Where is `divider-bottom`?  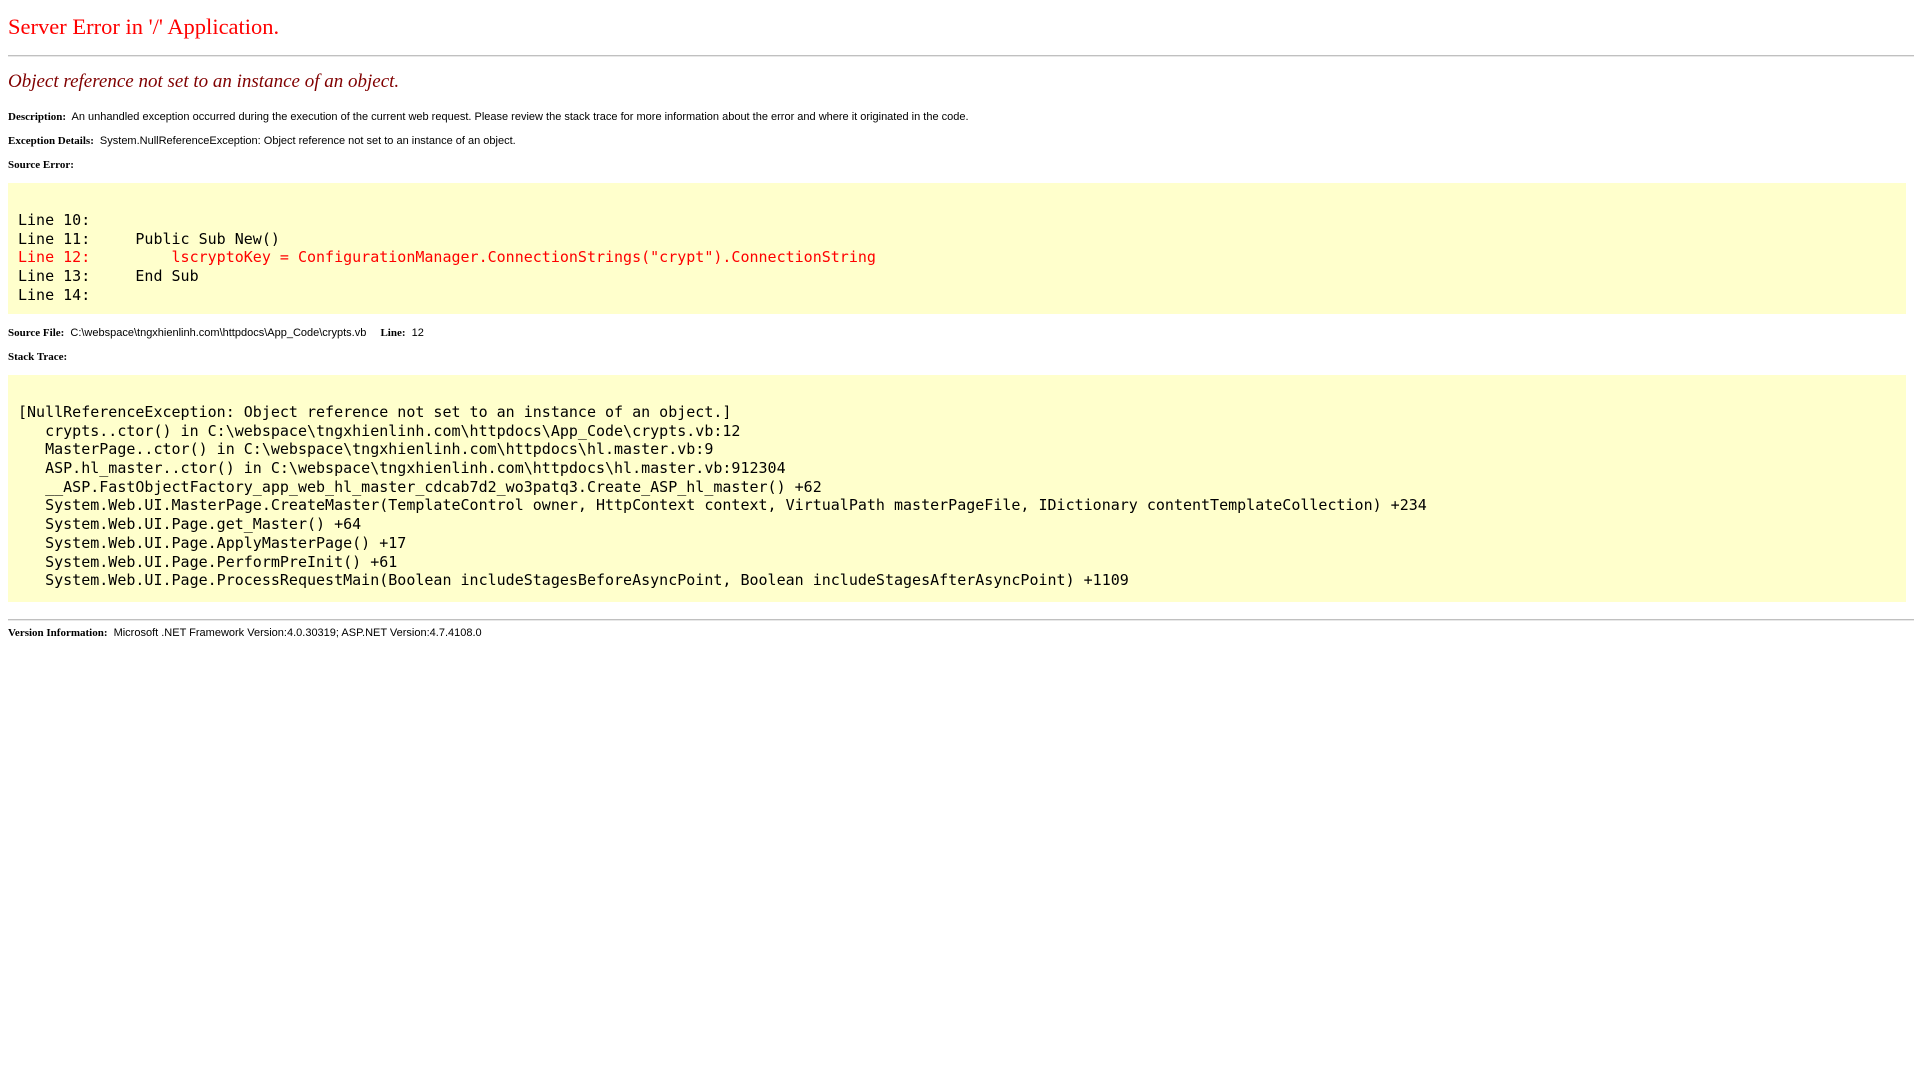 divider-bottom is located at coordinates (961, 620).